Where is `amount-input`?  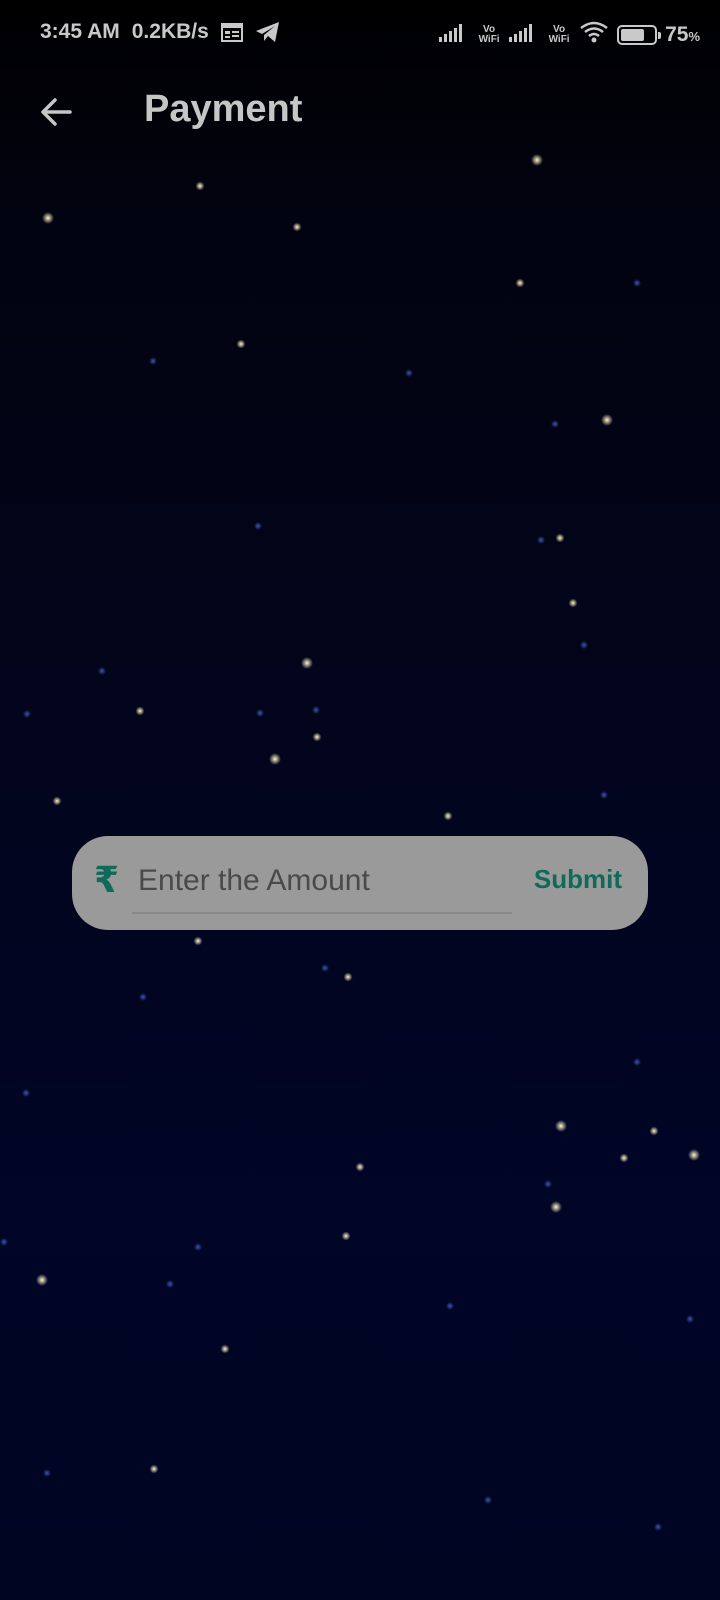
amount-input is located at coordinates (322, 882).